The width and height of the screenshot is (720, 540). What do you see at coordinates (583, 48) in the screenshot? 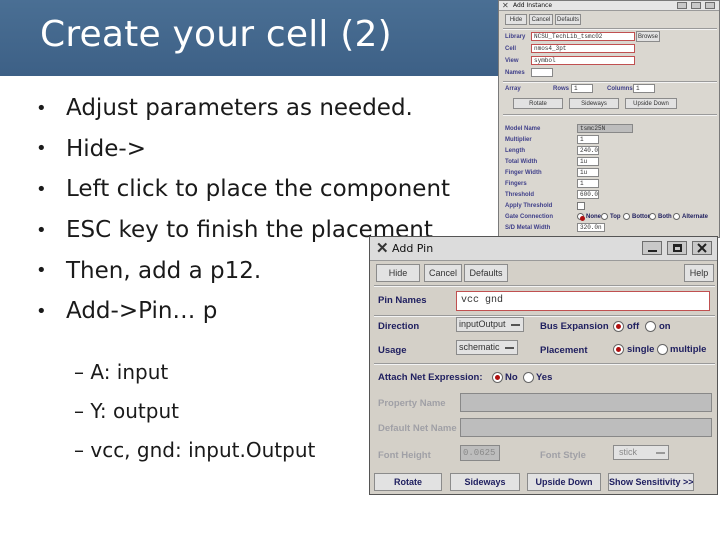
I see `cell-field: nmos4_3pt` at bounding box center [583, 48].